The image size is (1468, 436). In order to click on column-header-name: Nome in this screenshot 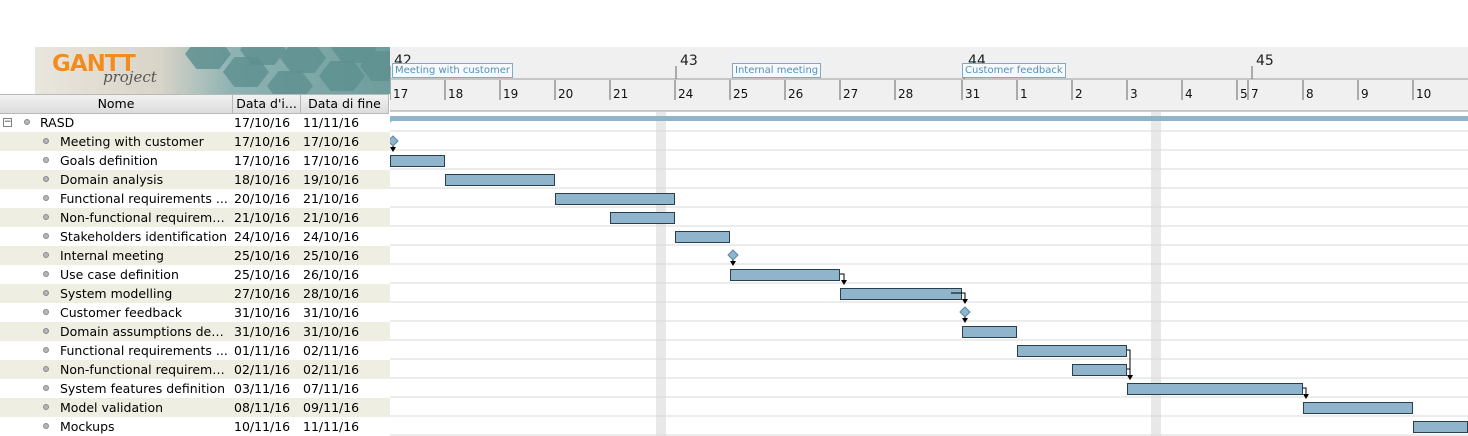, I will do `click(116, 104)`.